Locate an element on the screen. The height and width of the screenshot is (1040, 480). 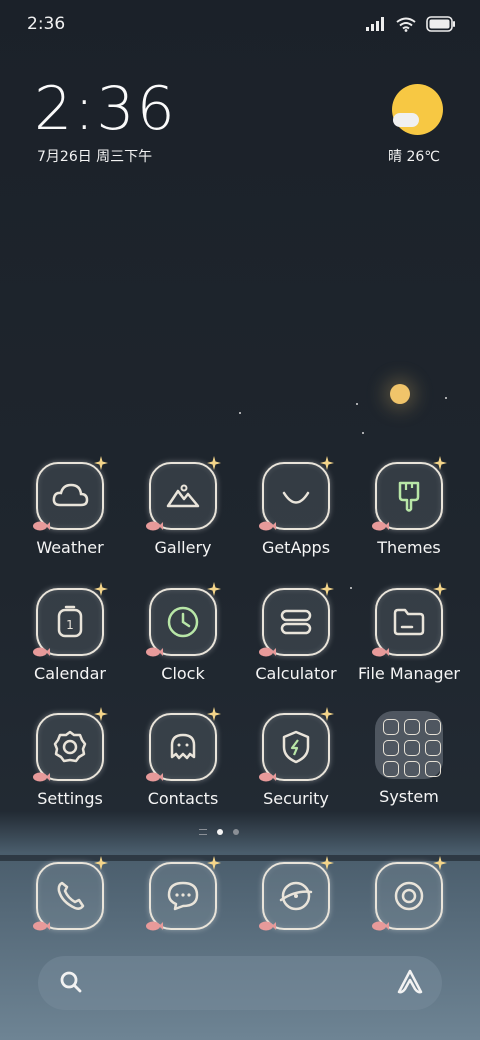
app-settings: Settings is located at coordinates (70, 757).